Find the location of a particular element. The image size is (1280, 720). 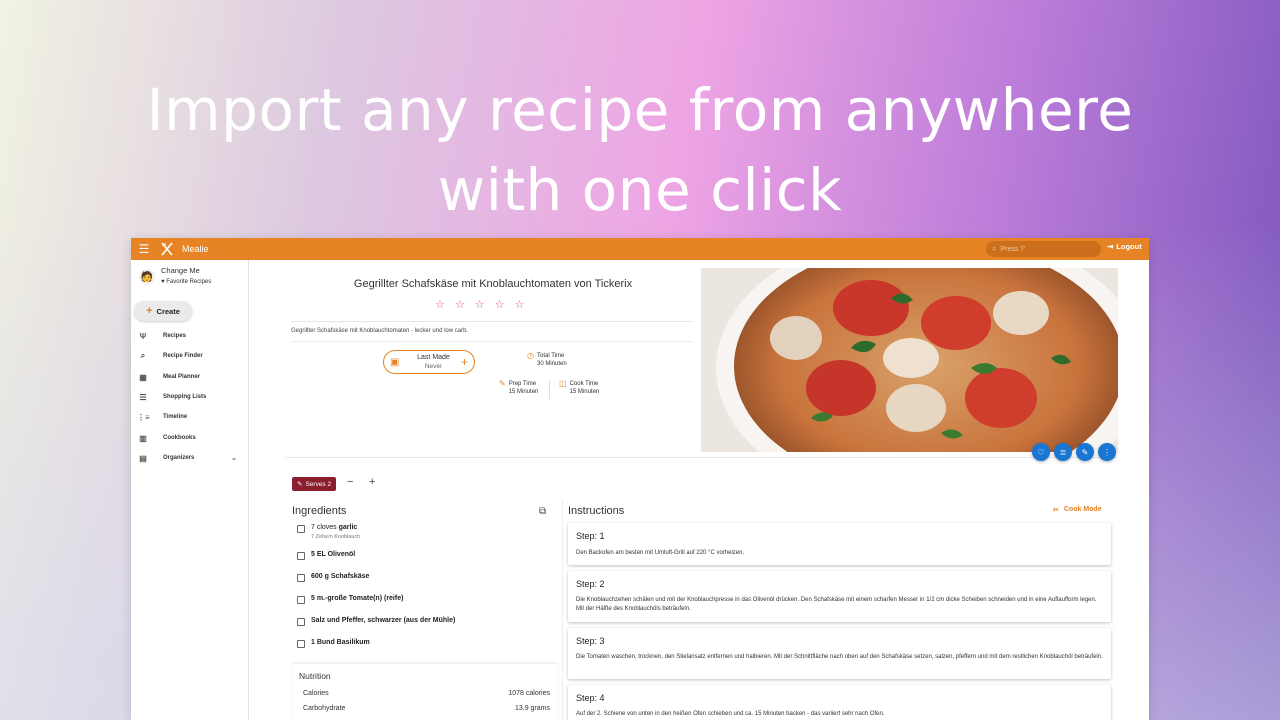

serves-chip: ✎ Serves 2 is located at coordinates (314, 484).